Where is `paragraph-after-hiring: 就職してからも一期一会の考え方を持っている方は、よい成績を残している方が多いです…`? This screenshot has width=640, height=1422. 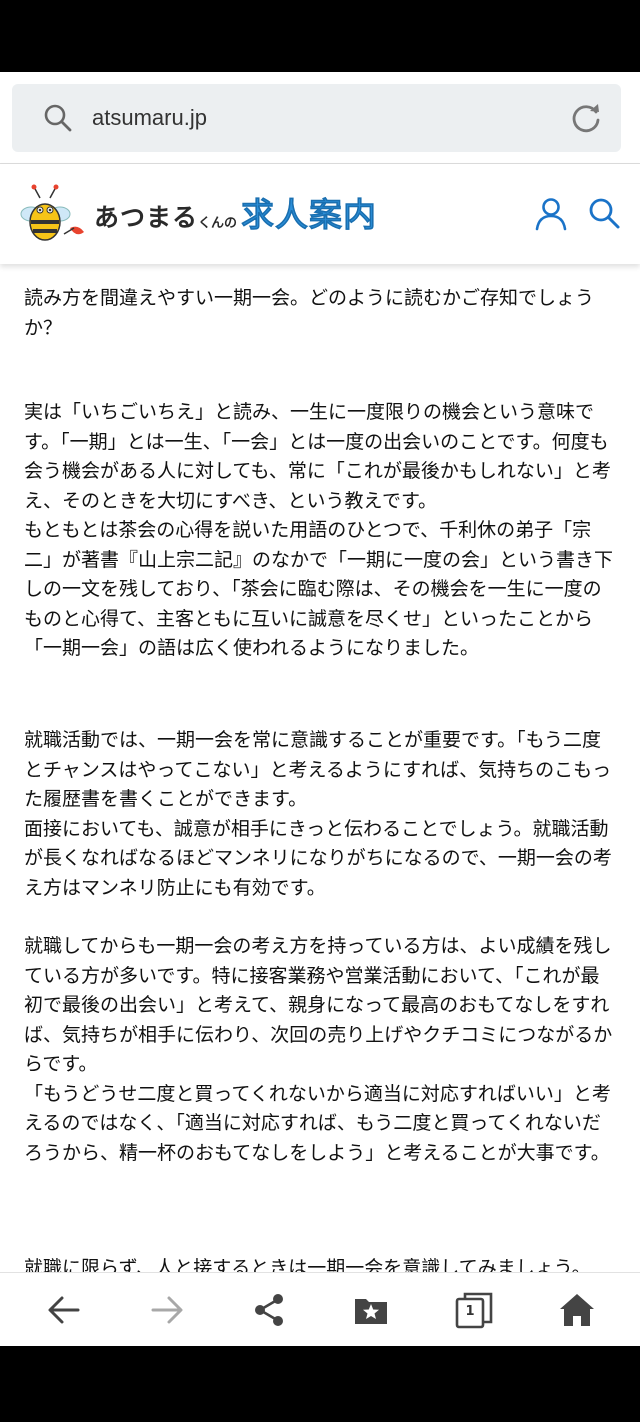
paragraph-after-hiring: 就職してからも一期一会の考え方を持っている方は、よい成績を残している方が多いです… is located at coordinates (318, 1049).